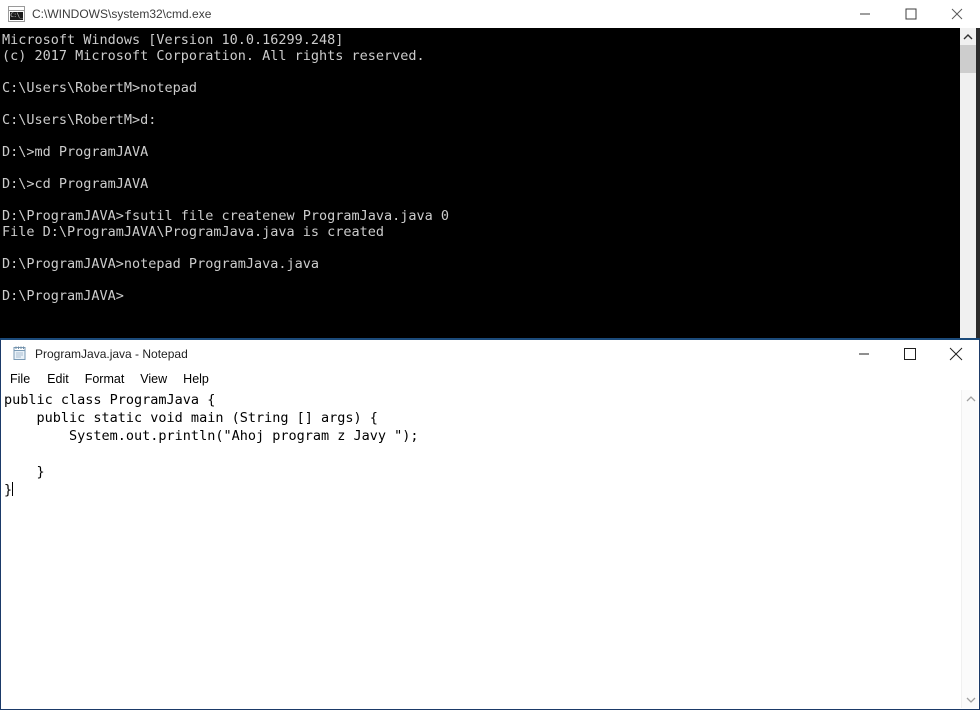 This screenshot has height=710, width=980. Describe the element at coordinates (13, 489) in the screenshot. I see `text-caret` at that location.